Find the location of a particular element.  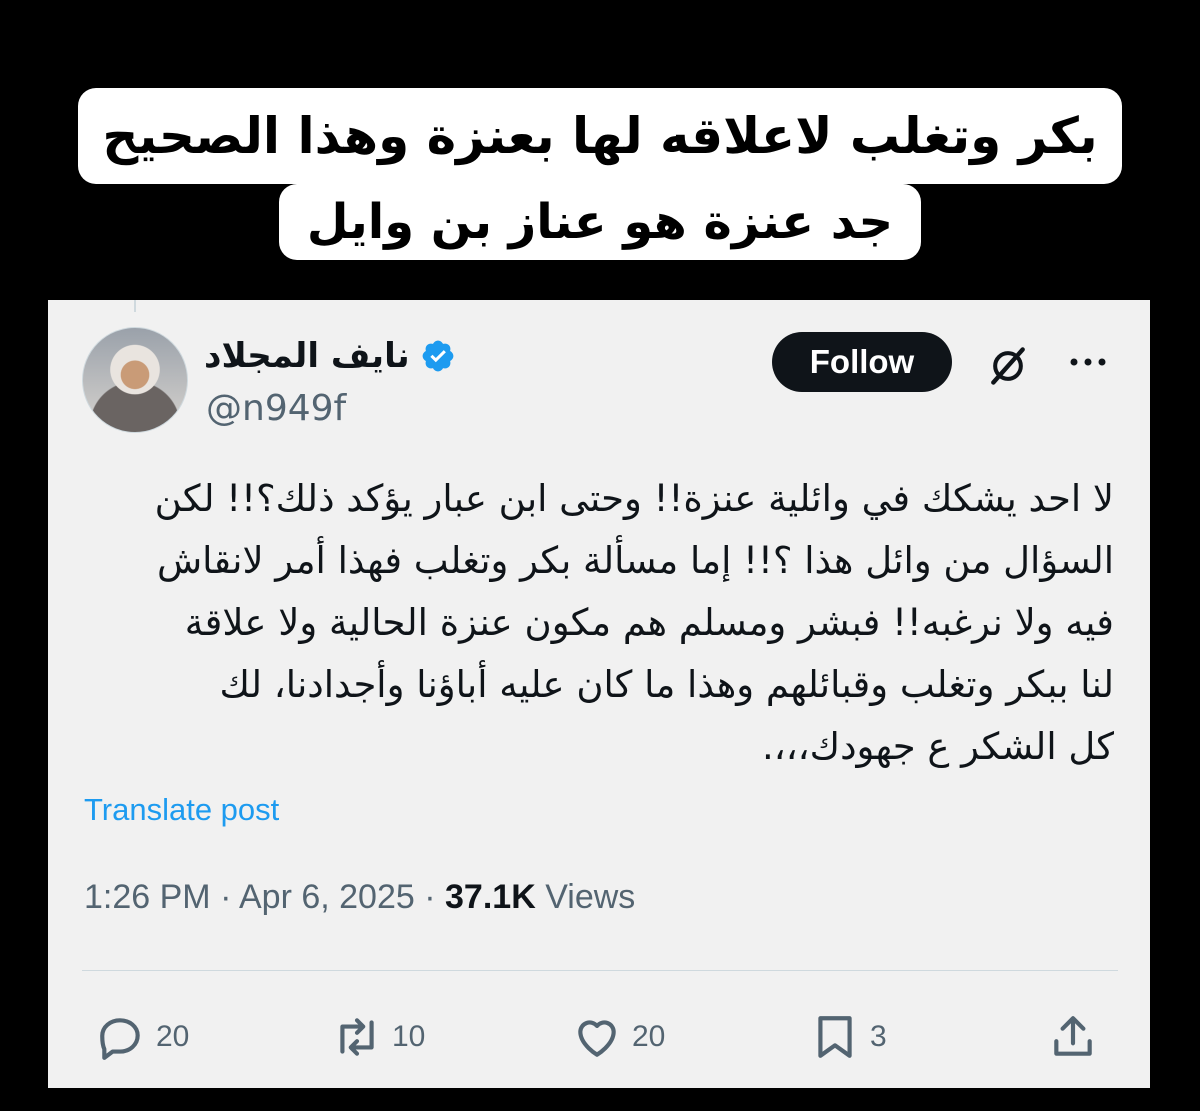

reply-icon is located at coordinates (120, 1039).